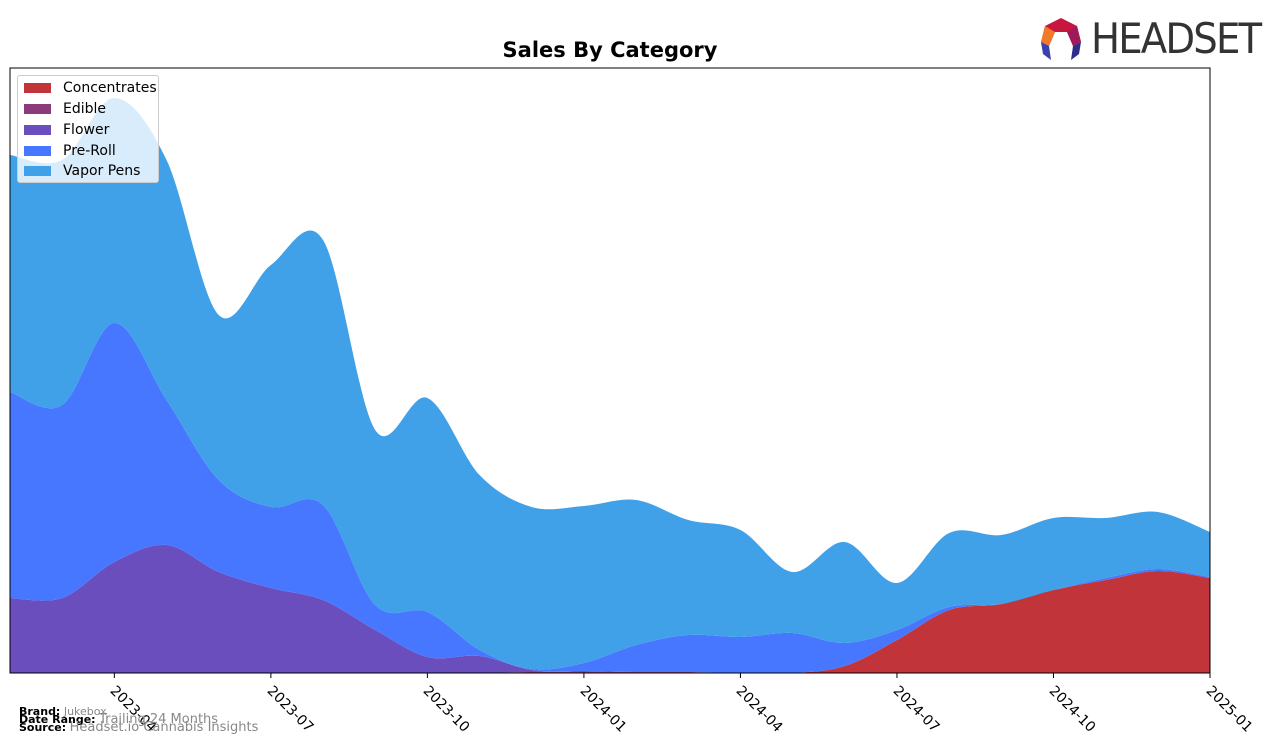  I want to click on legend-swatch-vapor-pens, so click(37, 171).